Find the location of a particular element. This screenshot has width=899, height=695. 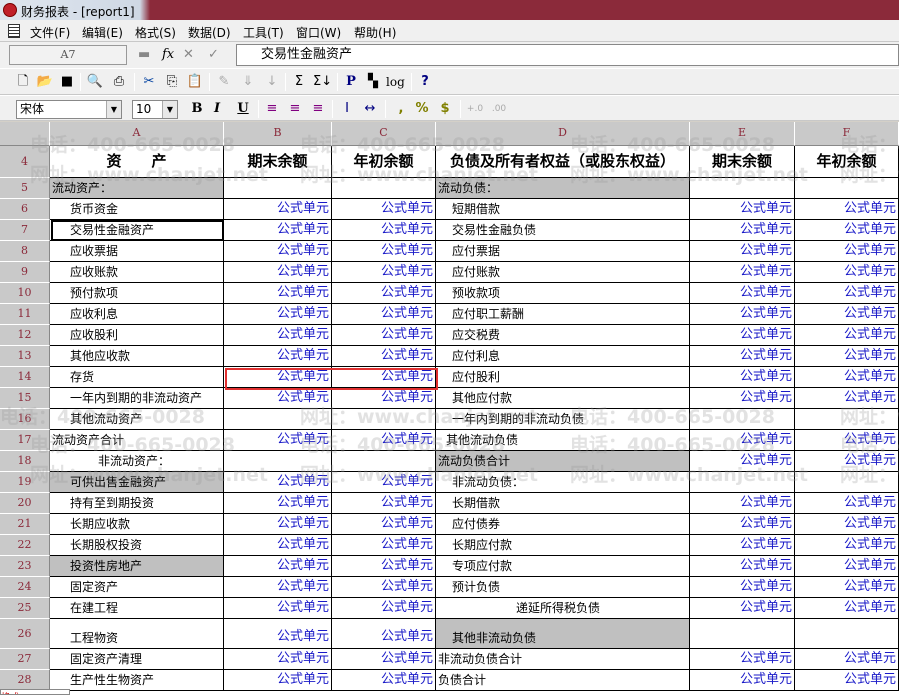

row-header: 10 is located at coordinates (25, 293).